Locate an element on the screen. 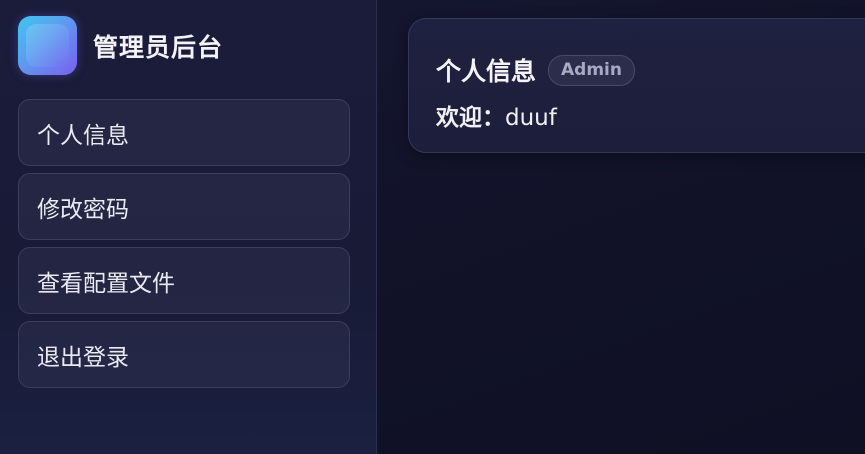  app-logo-icon is located at coordinates (47, 45).